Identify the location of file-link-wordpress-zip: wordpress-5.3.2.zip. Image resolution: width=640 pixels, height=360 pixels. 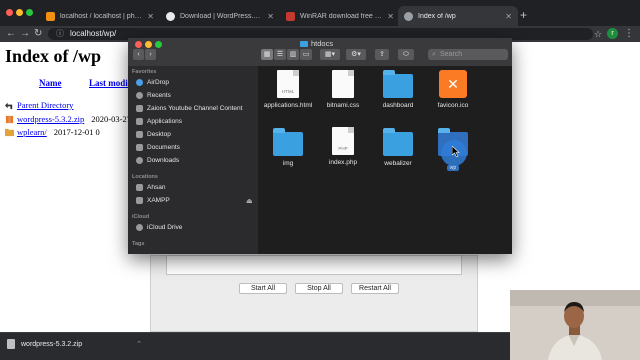
(50, 119).